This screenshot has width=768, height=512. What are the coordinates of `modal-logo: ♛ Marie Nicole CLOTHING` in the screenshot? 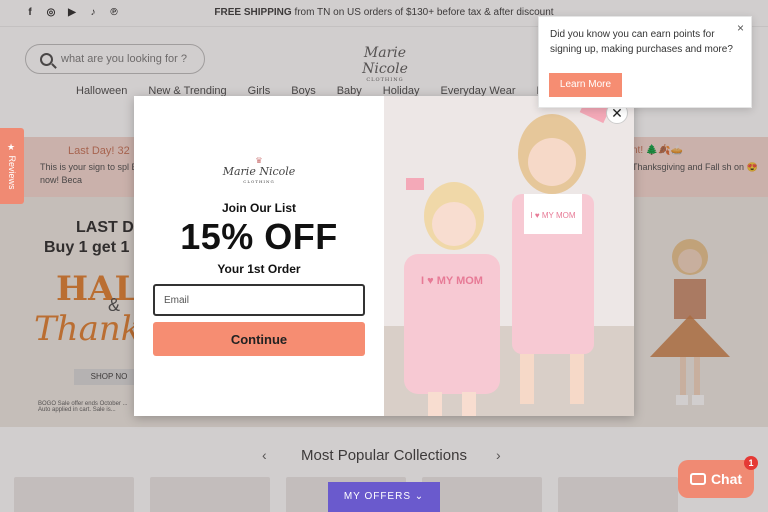 It's located at (259, 170).